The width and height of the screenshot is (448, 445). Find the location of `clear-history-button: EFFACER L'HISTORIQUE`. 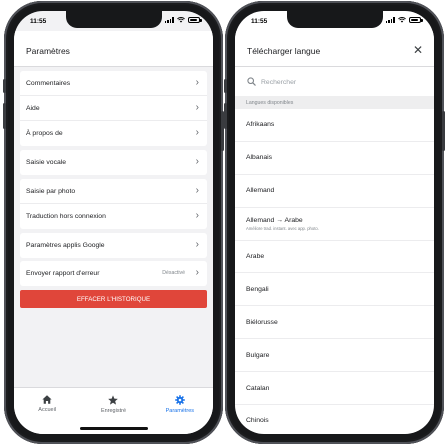

clear-history-button: EFFACER L'HISTORIQUE is located at coordinates (113, 299).